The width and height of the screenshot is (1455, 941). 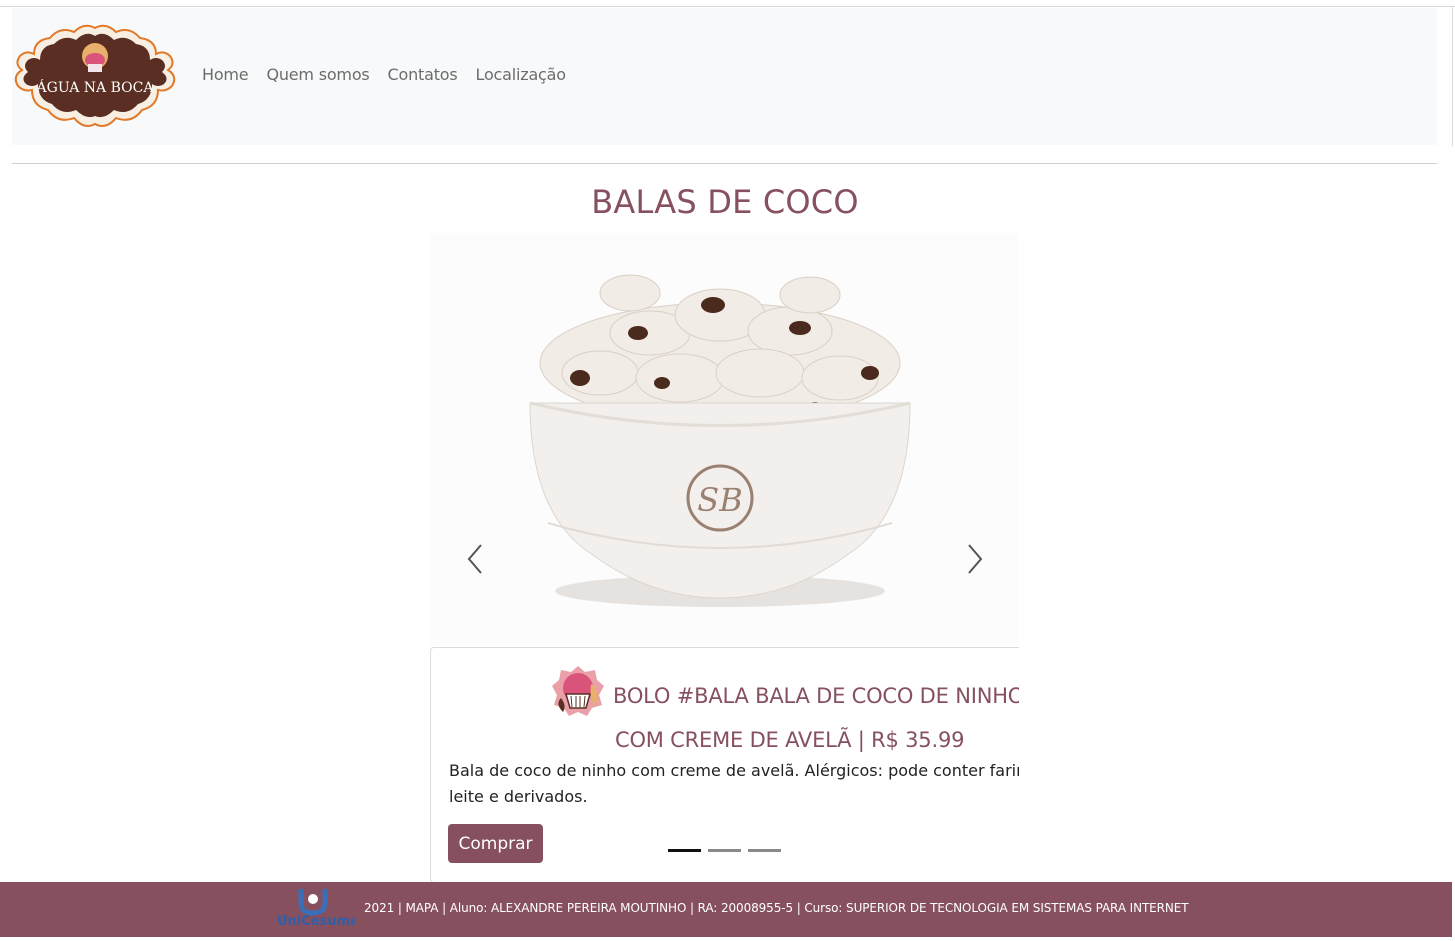 I want to click on unicesumar-logo: UniCesumar, so click(x=316, y=909).